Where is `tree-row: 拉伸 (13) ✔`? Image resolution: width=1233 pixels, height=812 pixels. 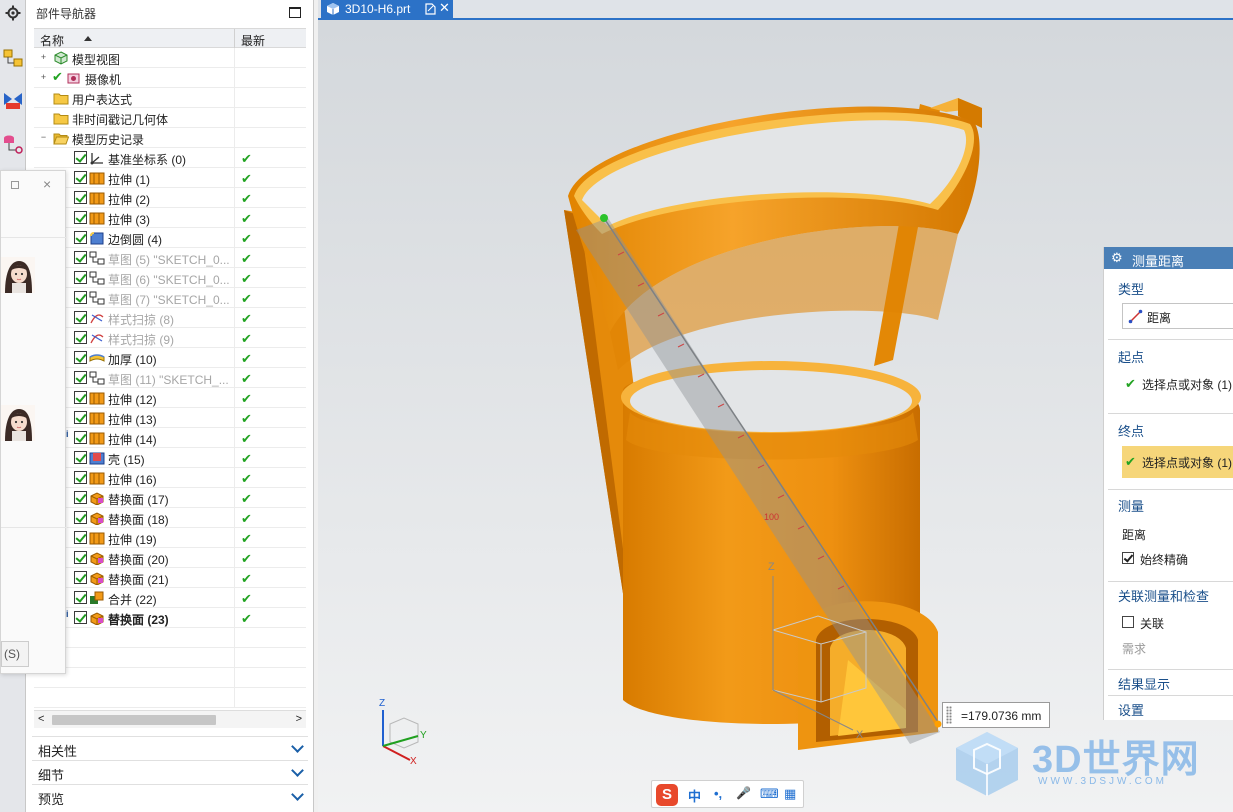
tree-row: 拉伸 (13) ✔ is located at coordinates (170, 418).